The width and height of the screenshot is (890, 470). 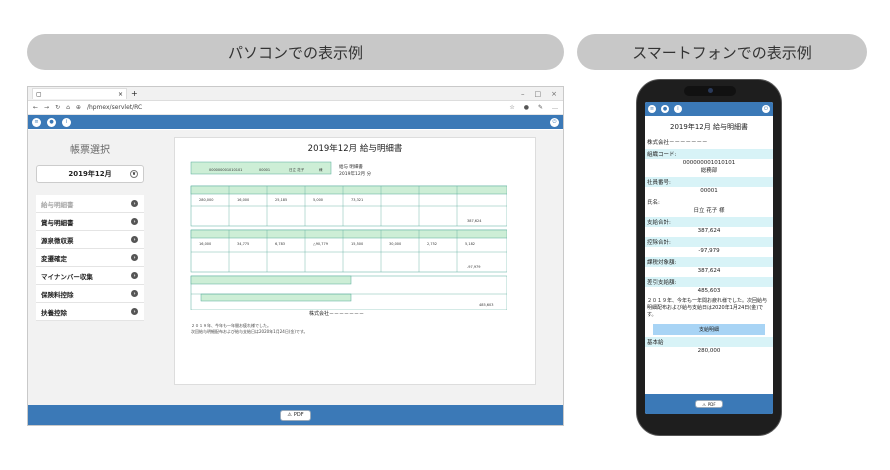 I want to click on window-close-button: ×, so click(x=554, y=94).